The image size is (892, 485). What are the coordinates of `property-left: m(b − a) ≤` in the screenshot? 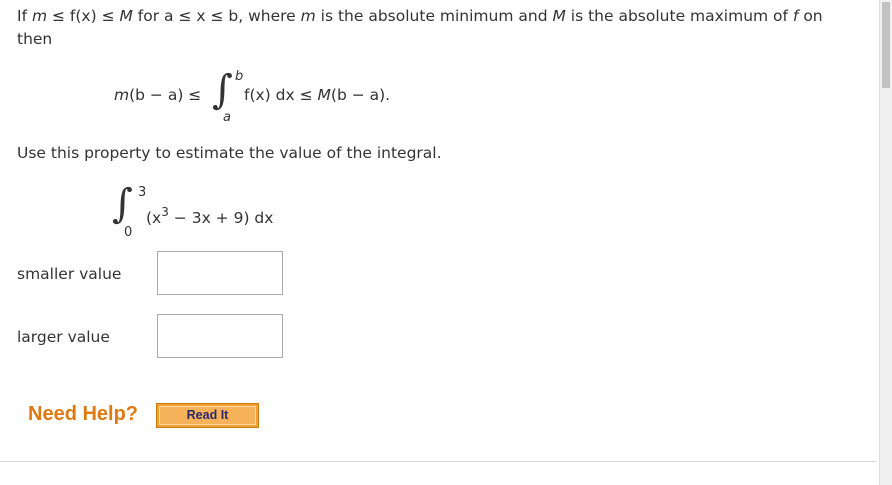 It's located at (157, 95).